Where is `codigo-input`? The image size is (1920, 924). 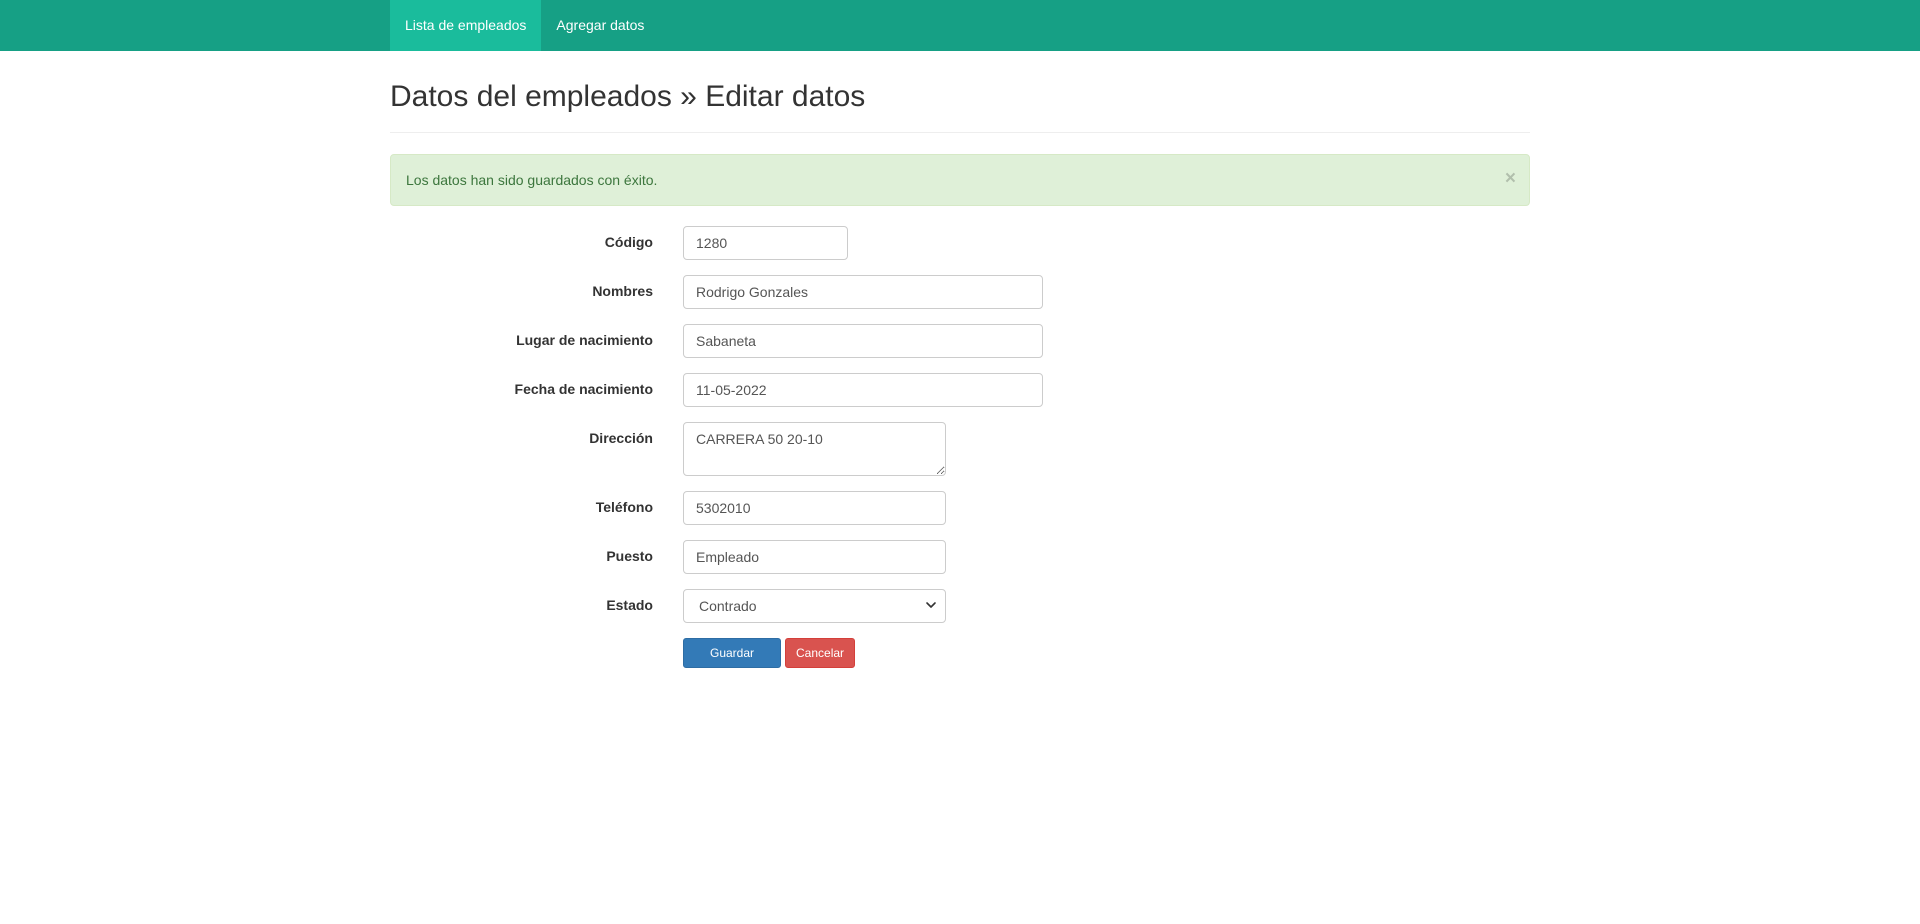 codigo-input is located at coordinates (765, 243).